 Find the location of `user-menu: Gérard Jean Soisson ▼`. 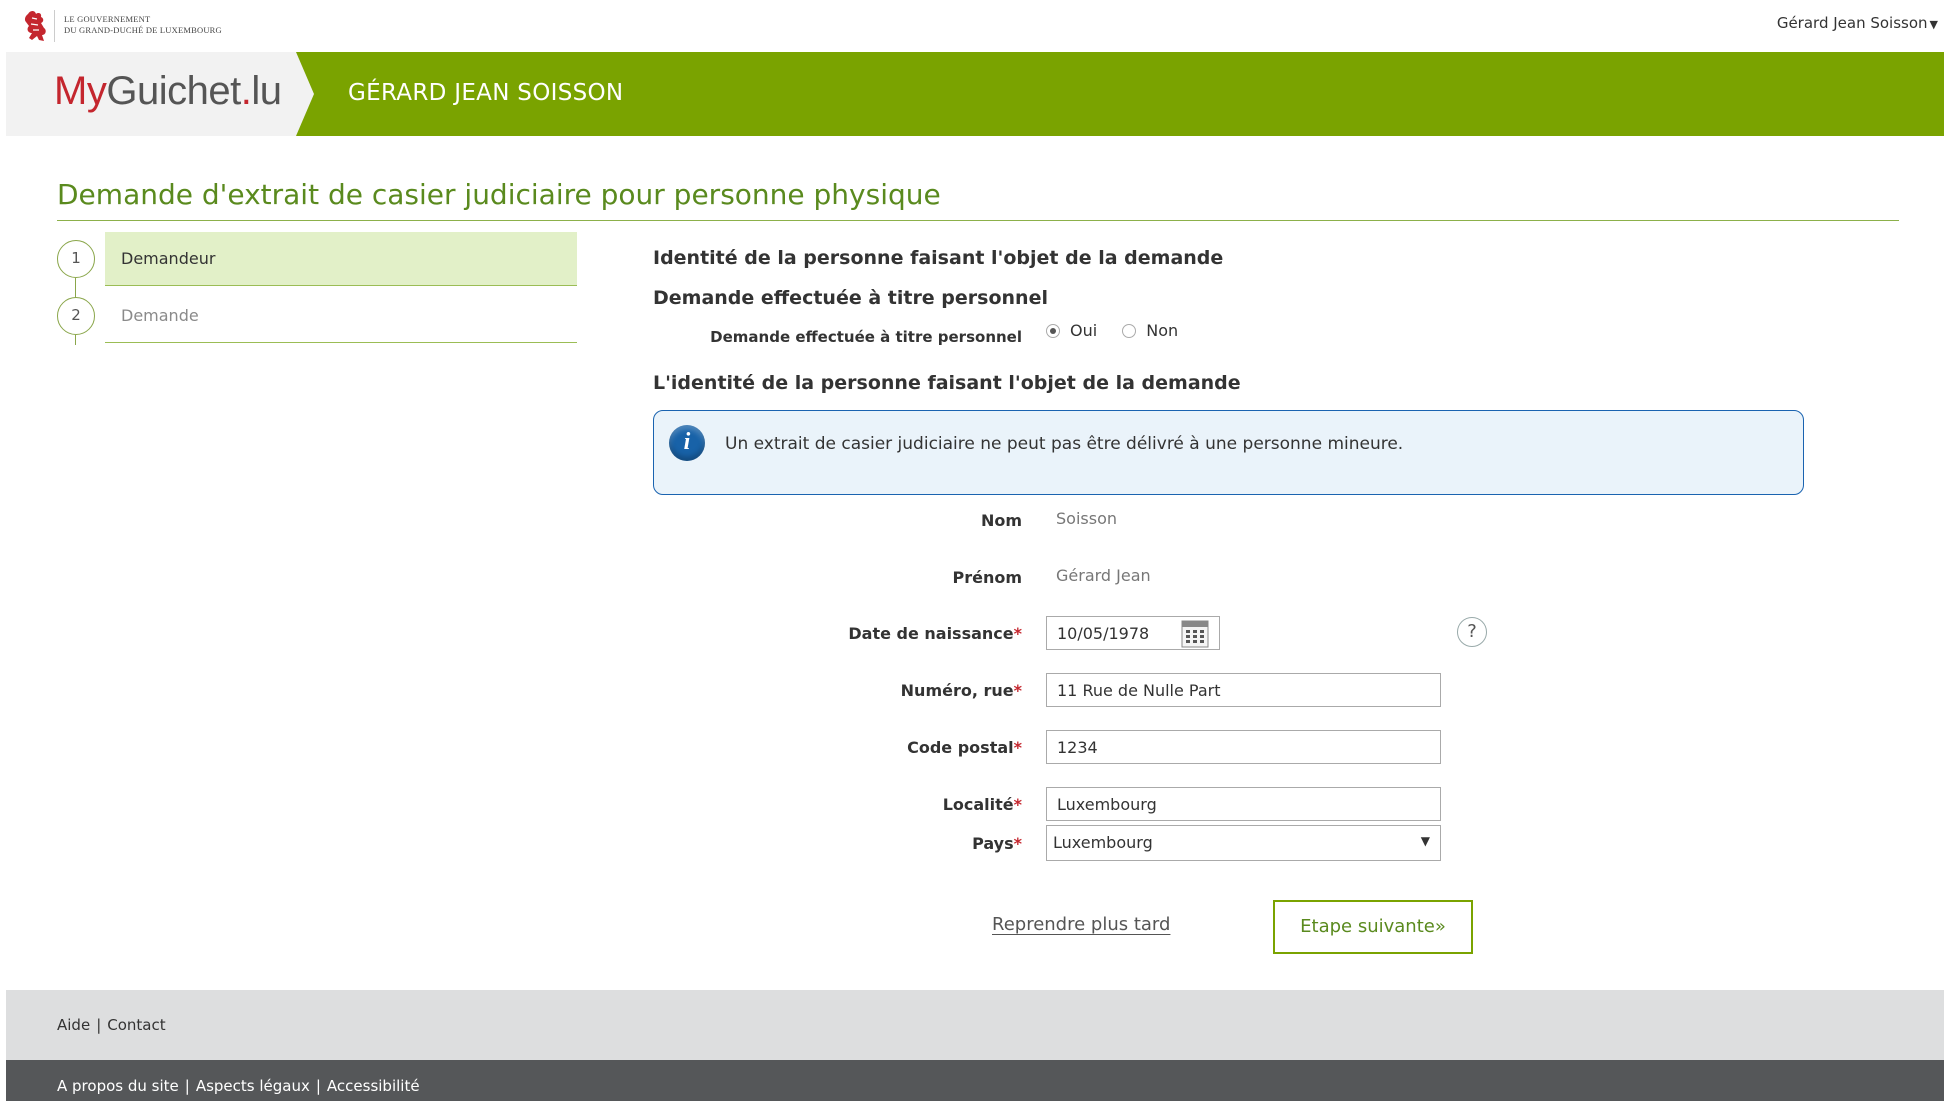

user-menu: Gérard Jean Soisson ▼ is located at coordinates (1857, 23).